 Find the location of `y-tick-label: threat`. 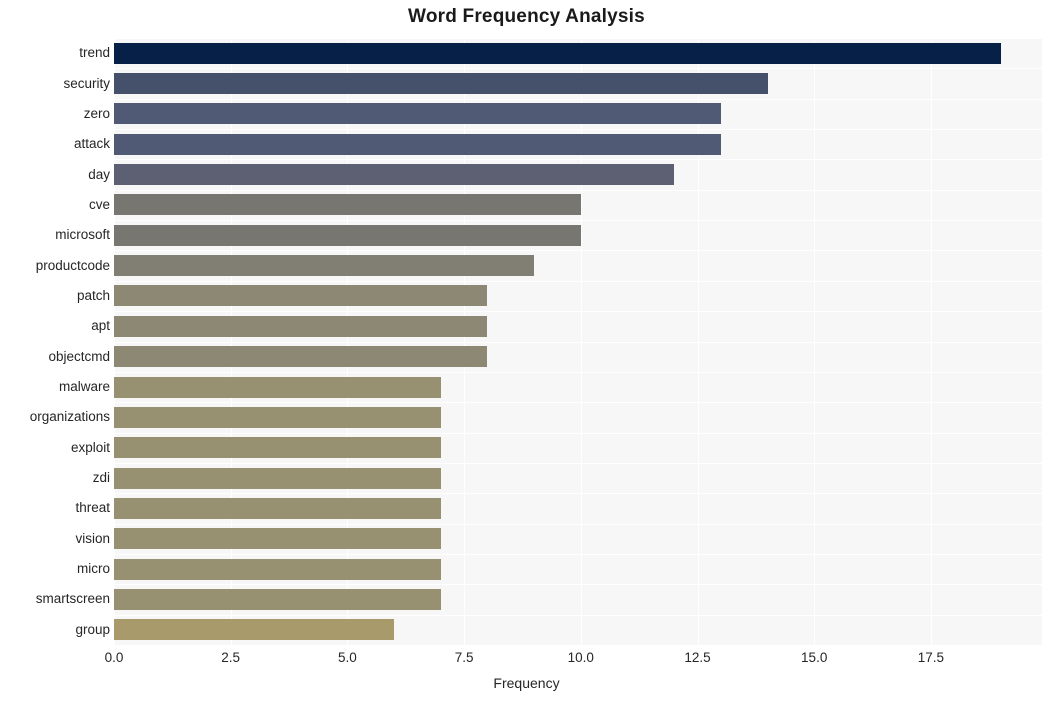

y-tick-label: threat is located at coordinates (92, 508).